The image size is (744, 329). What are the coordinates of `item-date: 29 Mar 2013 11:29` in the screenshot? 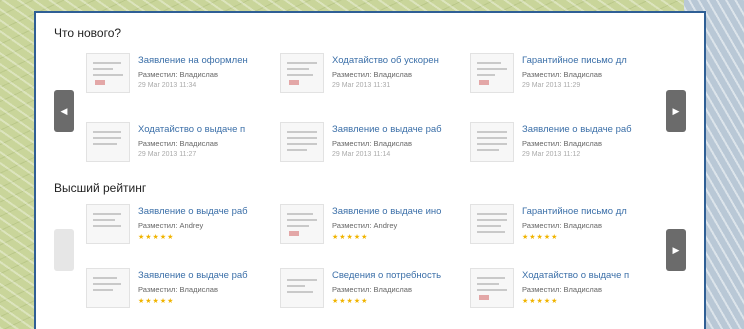 It's located at (551, 85).